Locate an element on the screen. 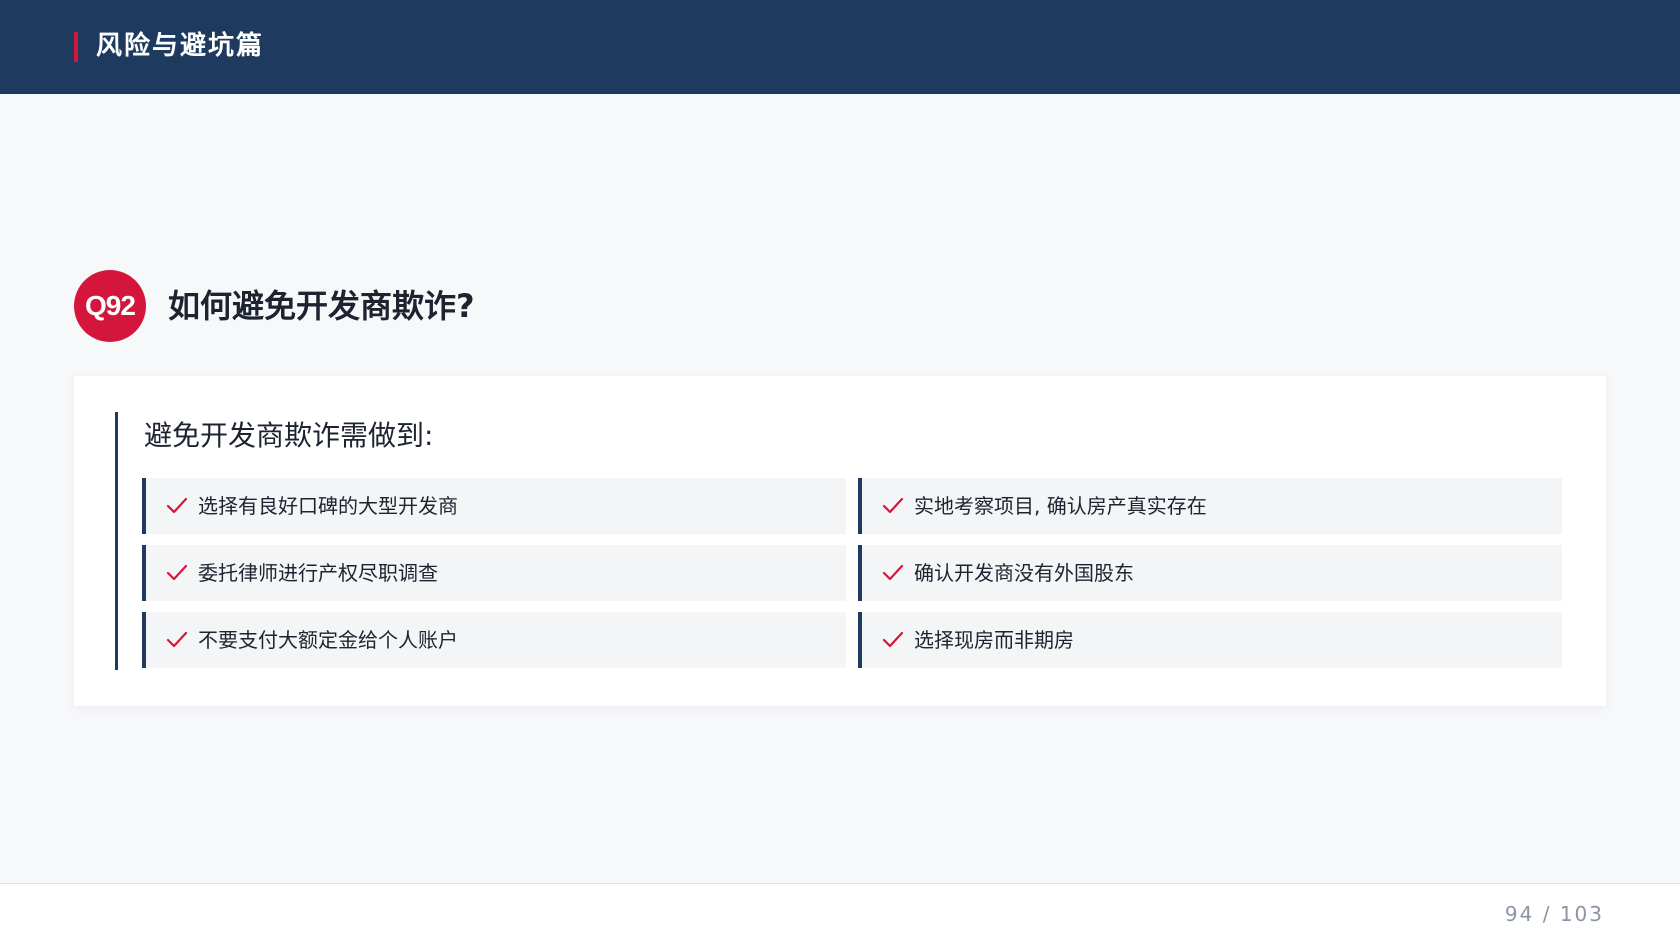 The width and height of the screenshot is (1680, 945). checklist-item: 选择有良好口碑的大型开发商 is located at coordinates (494, 506).